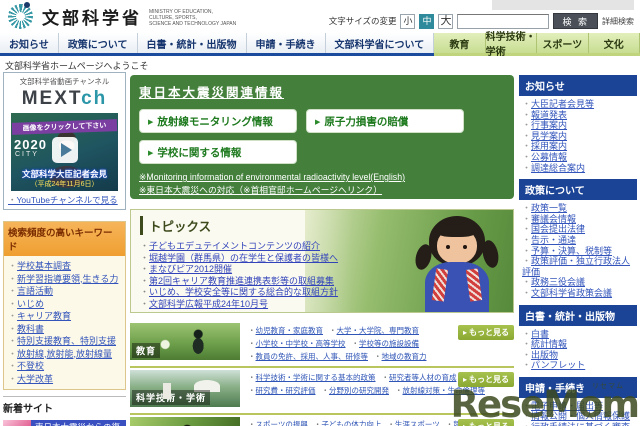  I want to click on nav-item: スポーツ, so click(563, 43).